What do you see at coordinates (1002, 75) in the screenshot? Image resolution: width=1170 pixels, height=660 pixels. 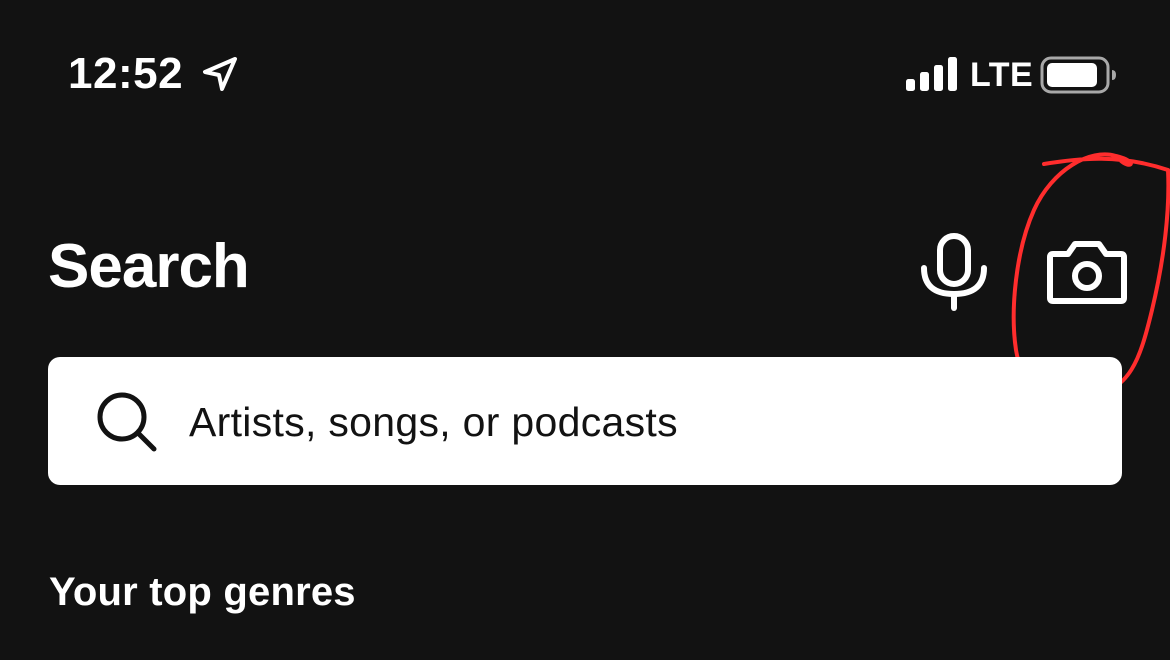 I see `network-type-label: LTE` at bounding box center [1002, 75].